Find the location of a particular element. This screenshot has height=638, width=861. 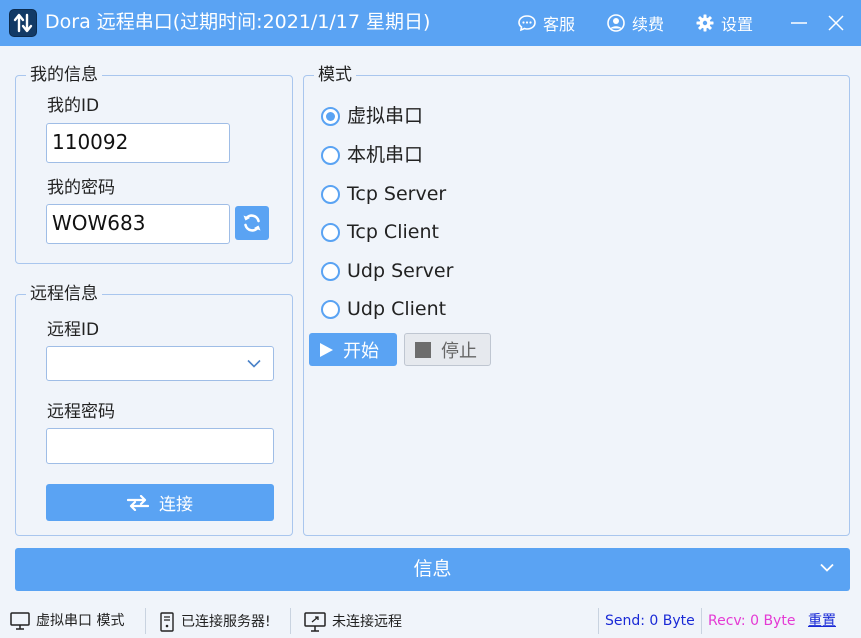

info-panel-toggle: 信息 is located at coordinates (432, 569).